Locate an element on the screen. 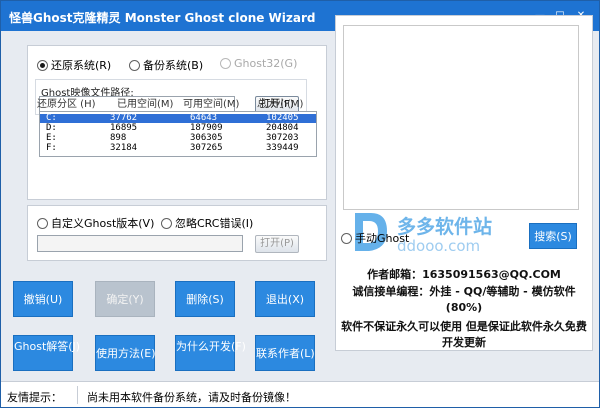 The image size is (600, 408). watermark-url: ddooo.com is located at coordinates (438, 246).